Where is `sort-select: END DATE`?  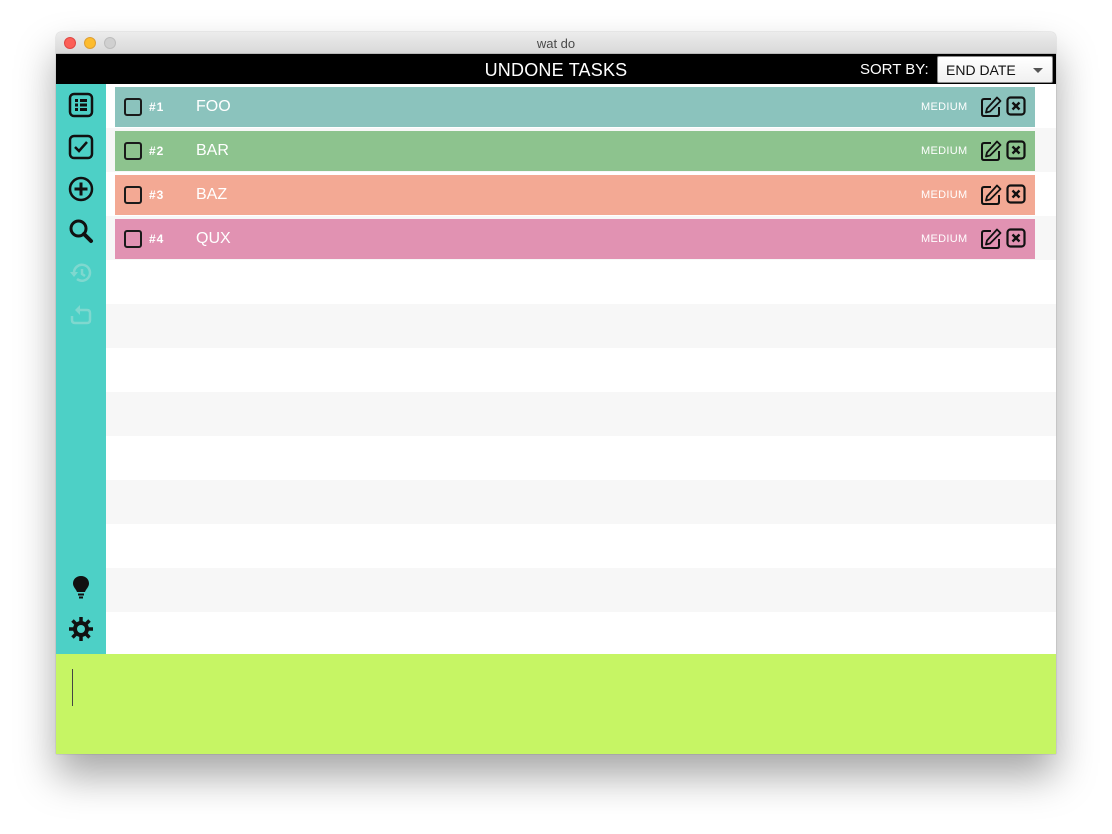
sort-select: END DATE is located at coordinates (995, 69).